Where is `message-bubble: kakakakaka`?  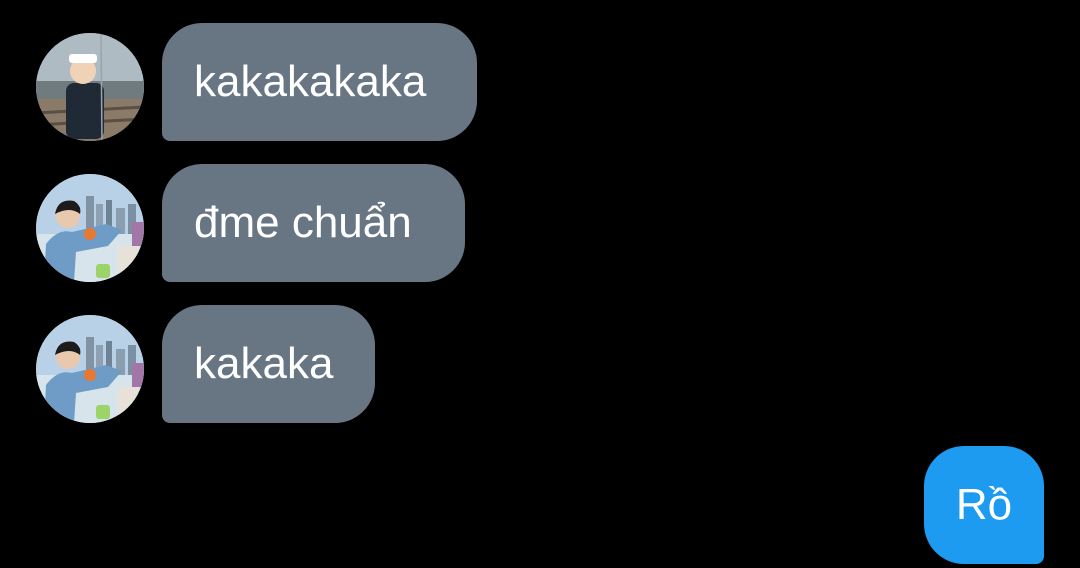 message-bubble: kakakakaka is located at coordinates (319, 82).